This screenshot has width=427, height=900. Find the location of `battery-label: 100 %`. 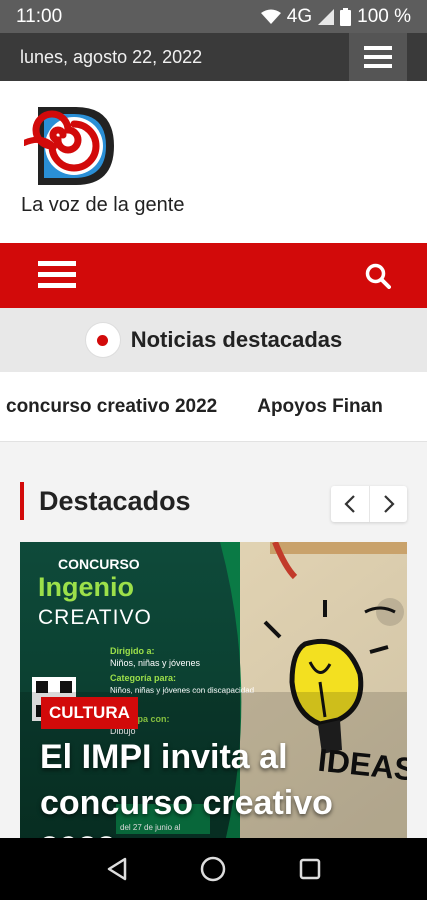

battery-label: 100 % is located at coordinates (384, 16).